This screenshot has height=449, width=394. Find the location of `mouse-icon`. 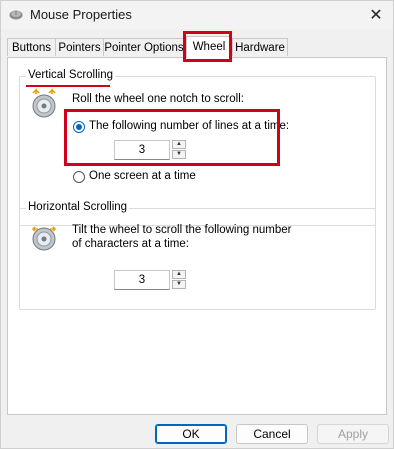

mouse-icon is located at coordinates (16, 15).